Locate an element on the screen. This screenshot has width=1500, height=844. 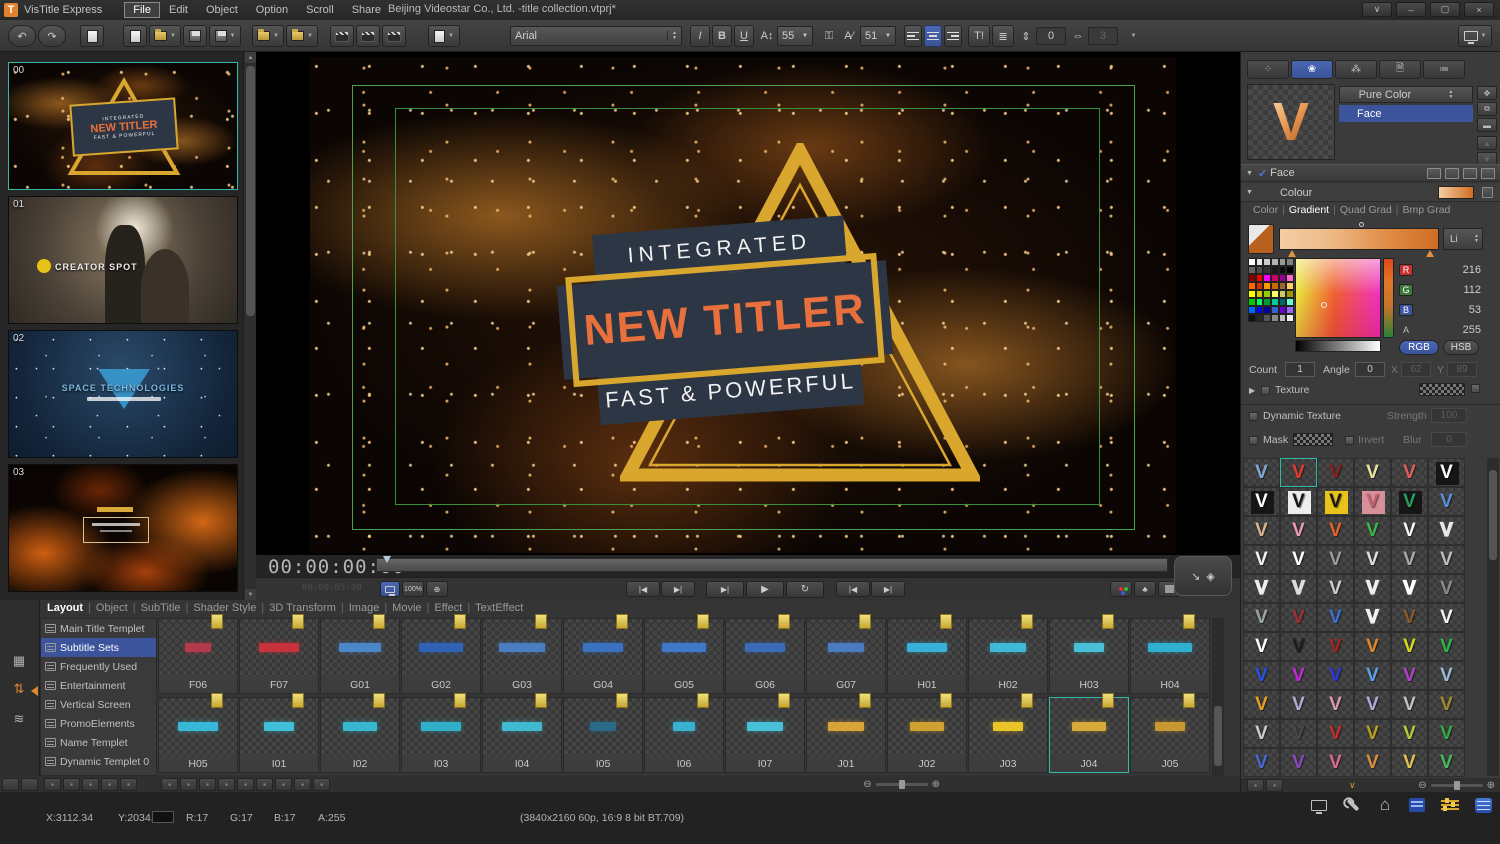
page-thumbnail-00: INTEGRATED NEW TITLER FAST & POWERFUL 00 is located at coordinates (123, 126).